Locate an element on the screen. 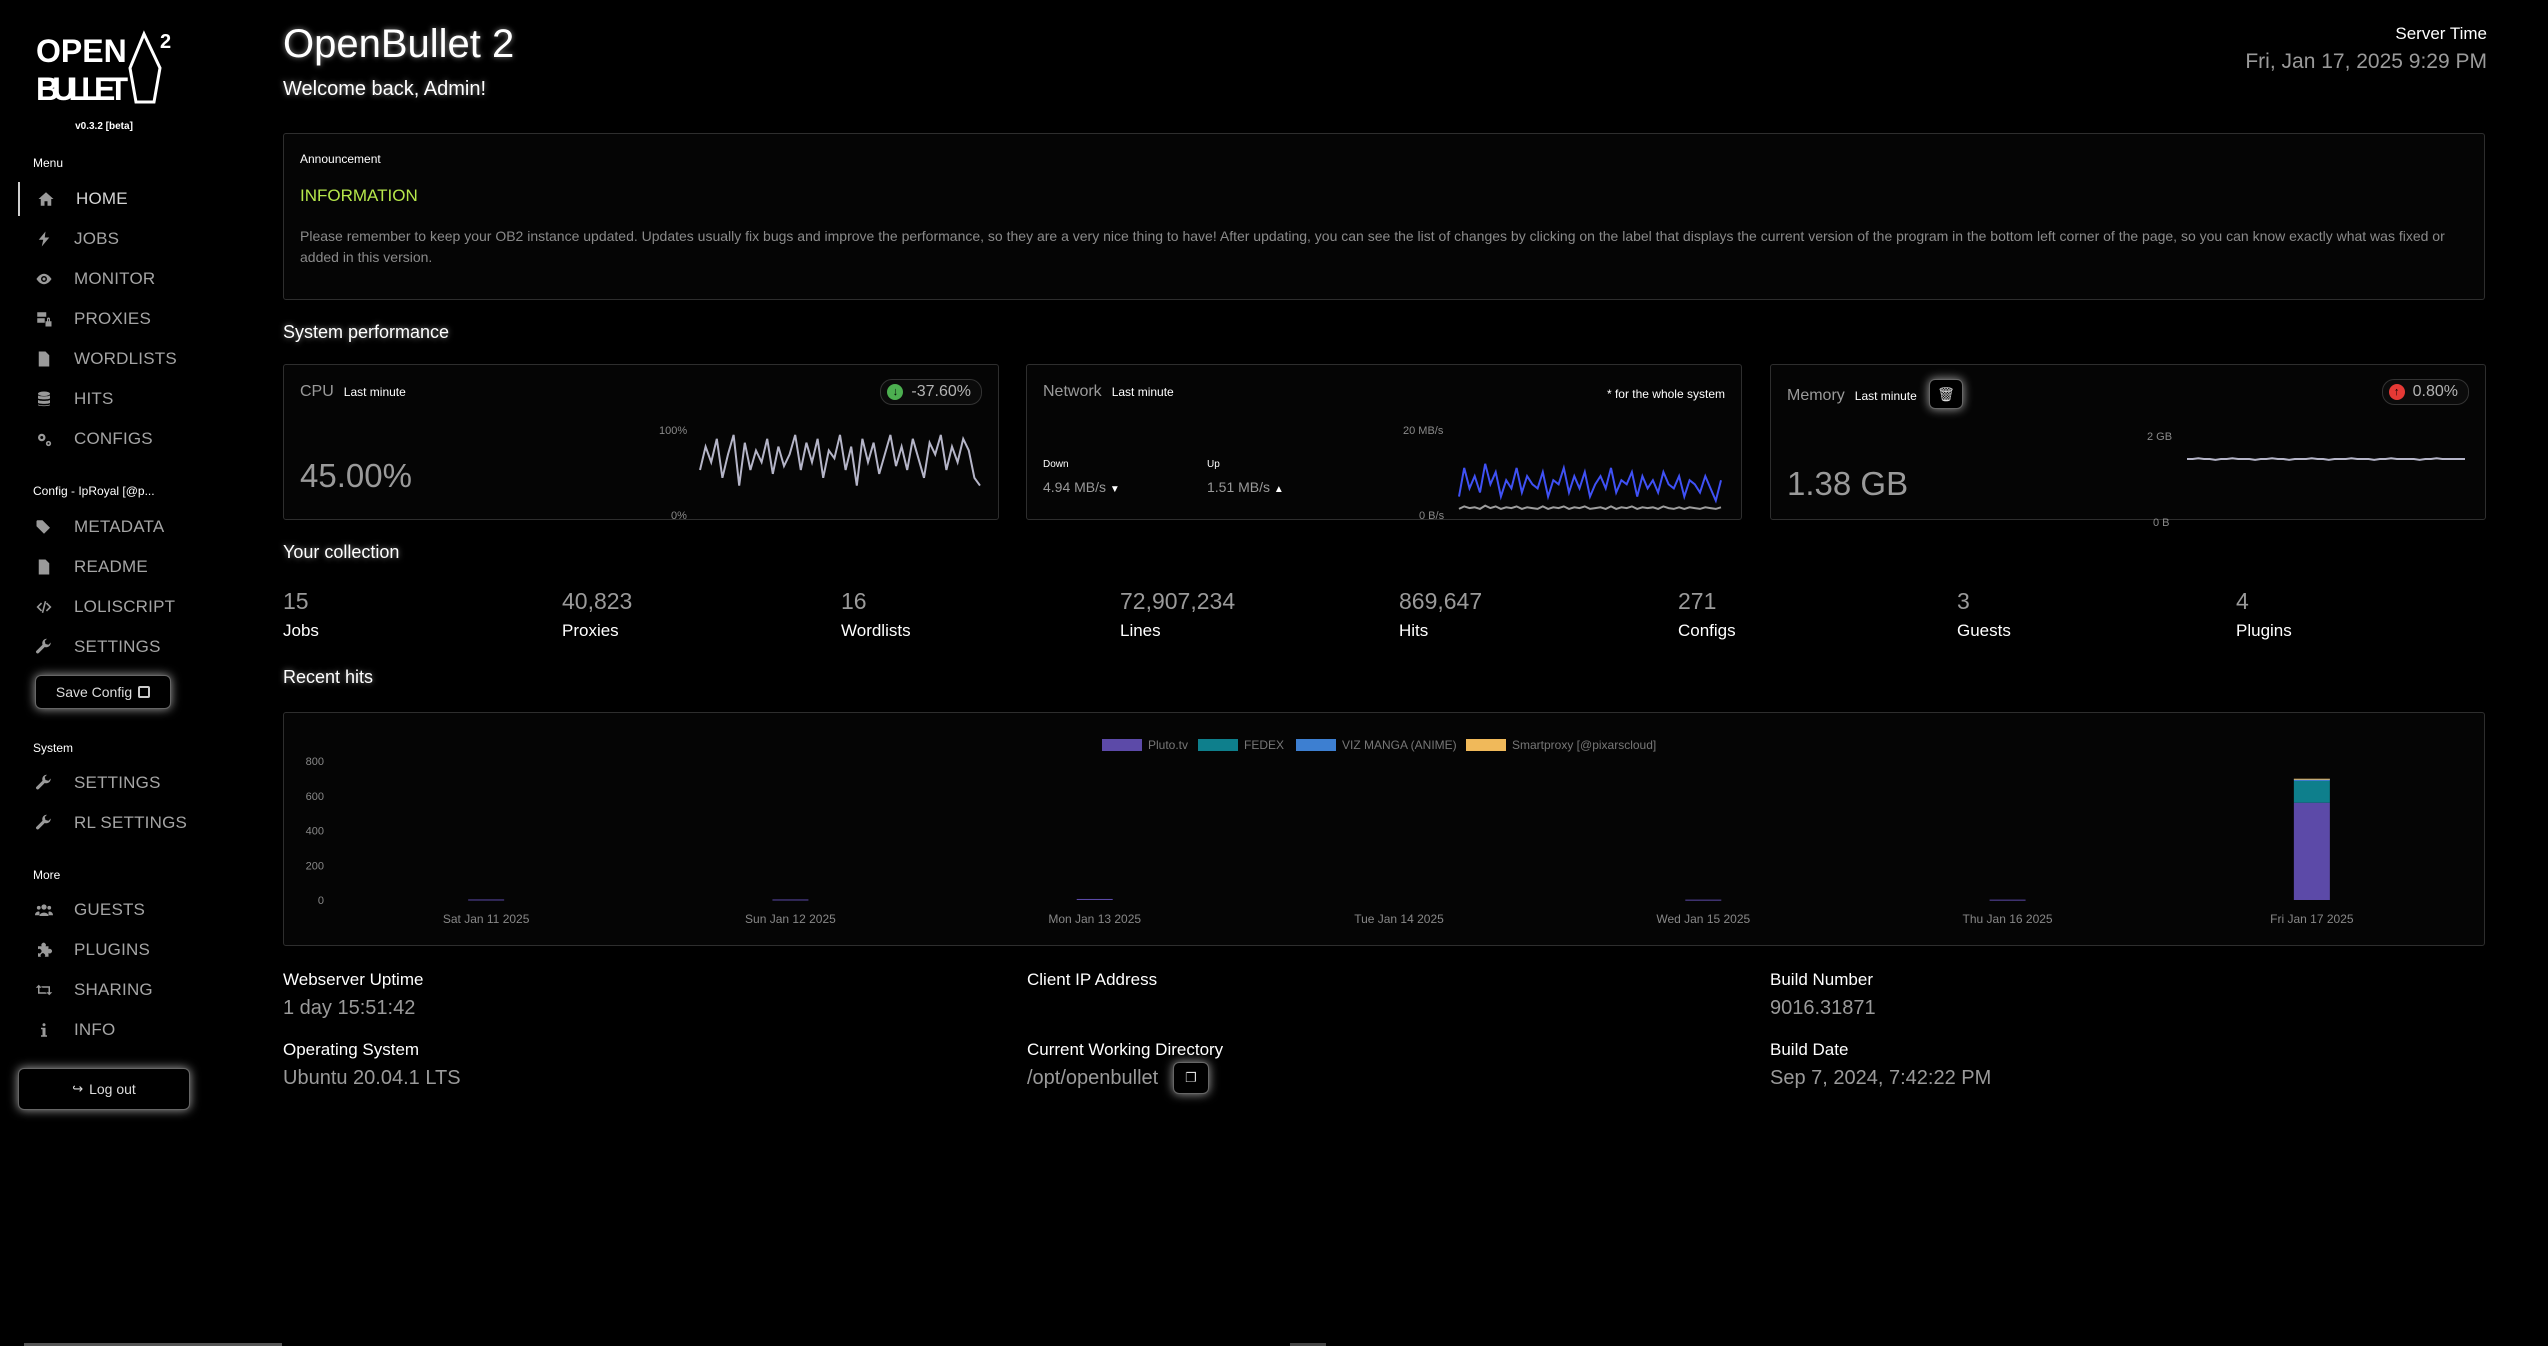 This screenshot has width=2548, height=1346. nav-plugins: PLUGINS is located at coordinates (118, 950).